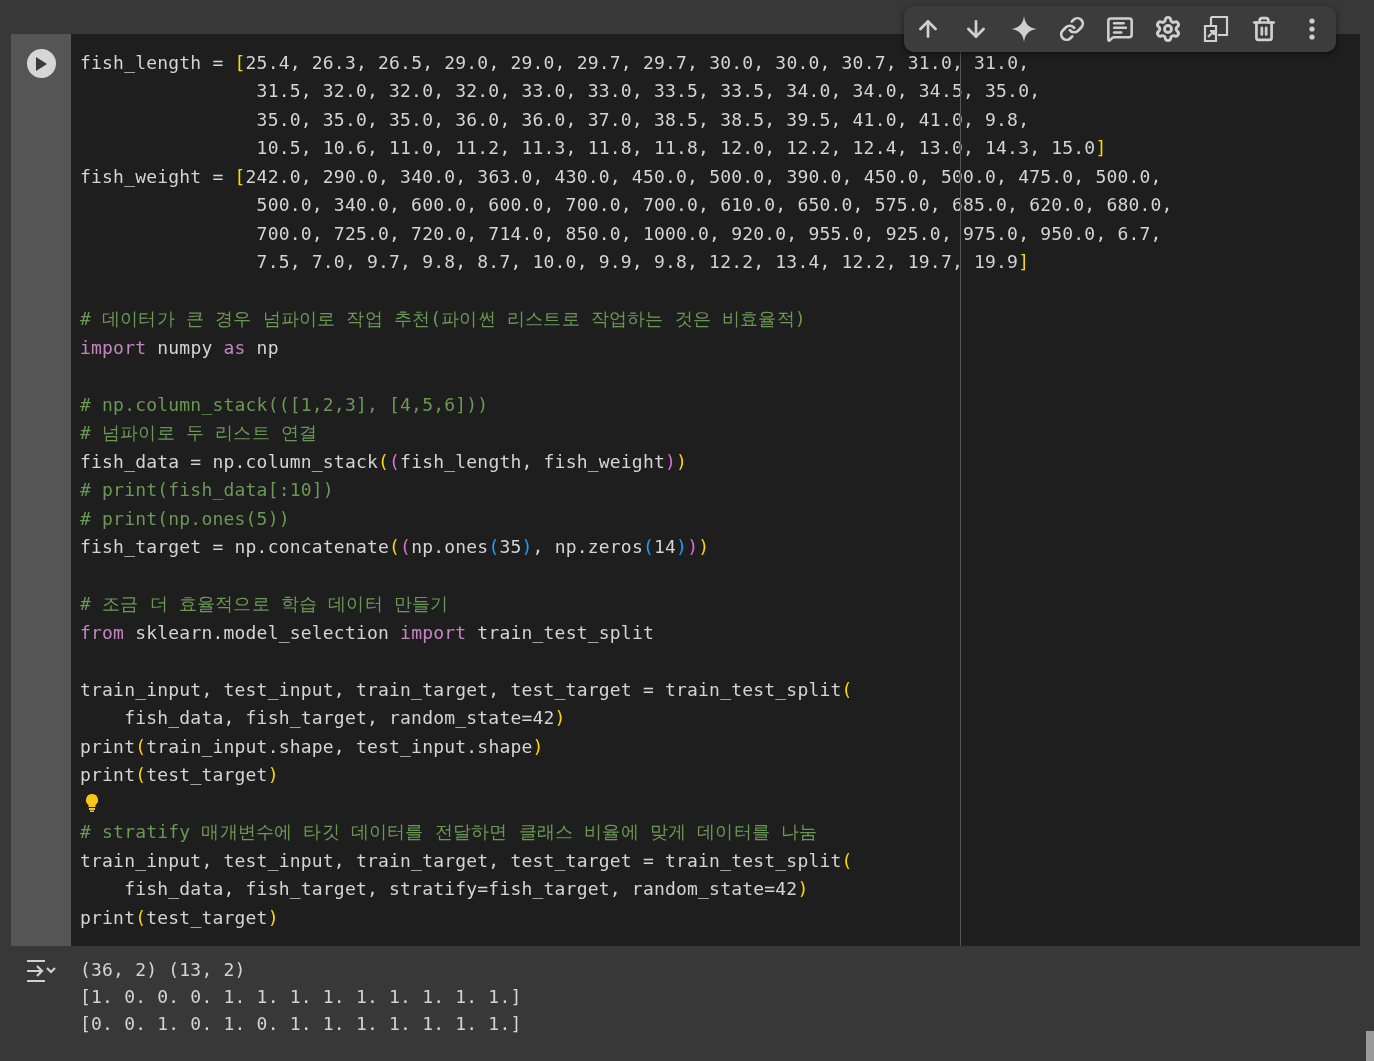 Image resolution: width=1374 pixels, height=1061 pixels. What do you see at coordinates (1312, 29) in the screenshot?
I see `more-icon` at bounding box center [1312, 29].